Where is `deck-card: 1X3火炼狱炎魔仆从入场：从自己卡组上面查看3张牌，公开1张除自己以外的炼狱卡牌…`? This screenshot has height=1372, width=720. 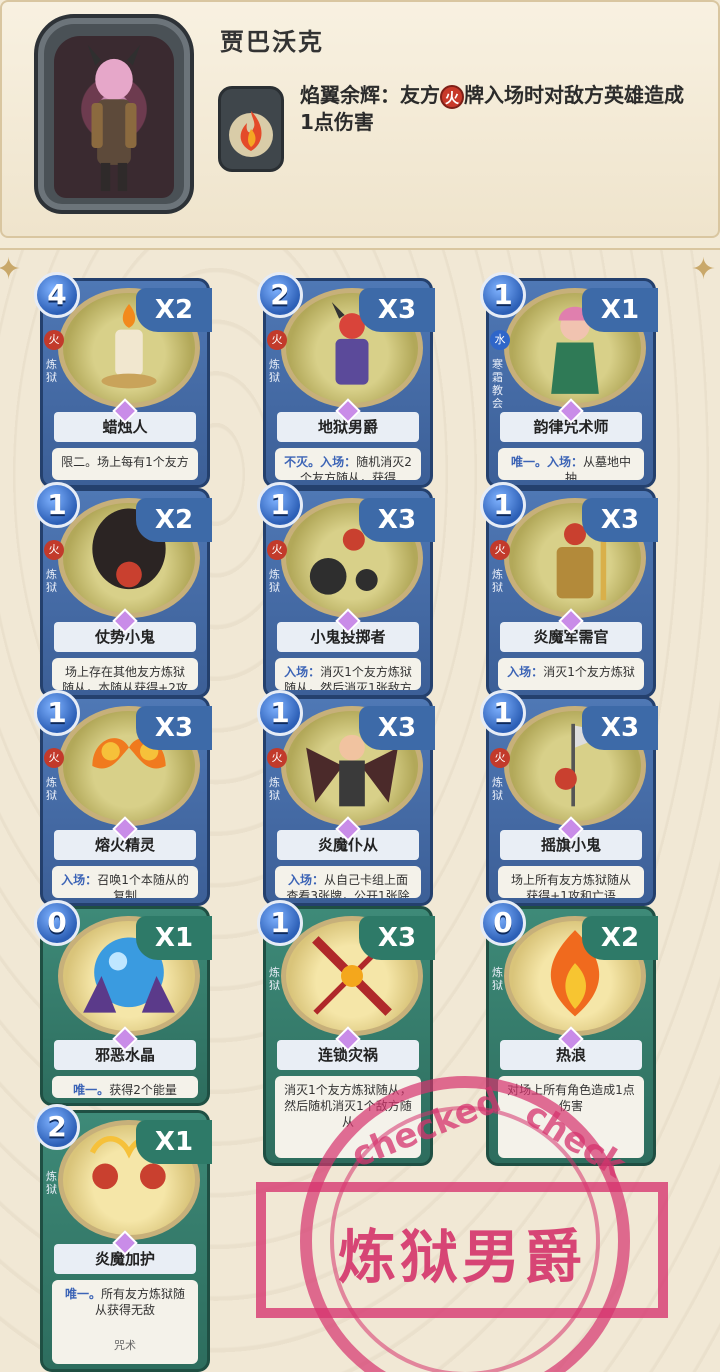 deck-card: 1X3火炼狱炎魔仆从入场：从自己卡组上面查看3张牌，公开1张除自己以外的炼狱卡牌… is located at coordinates (346, 798).